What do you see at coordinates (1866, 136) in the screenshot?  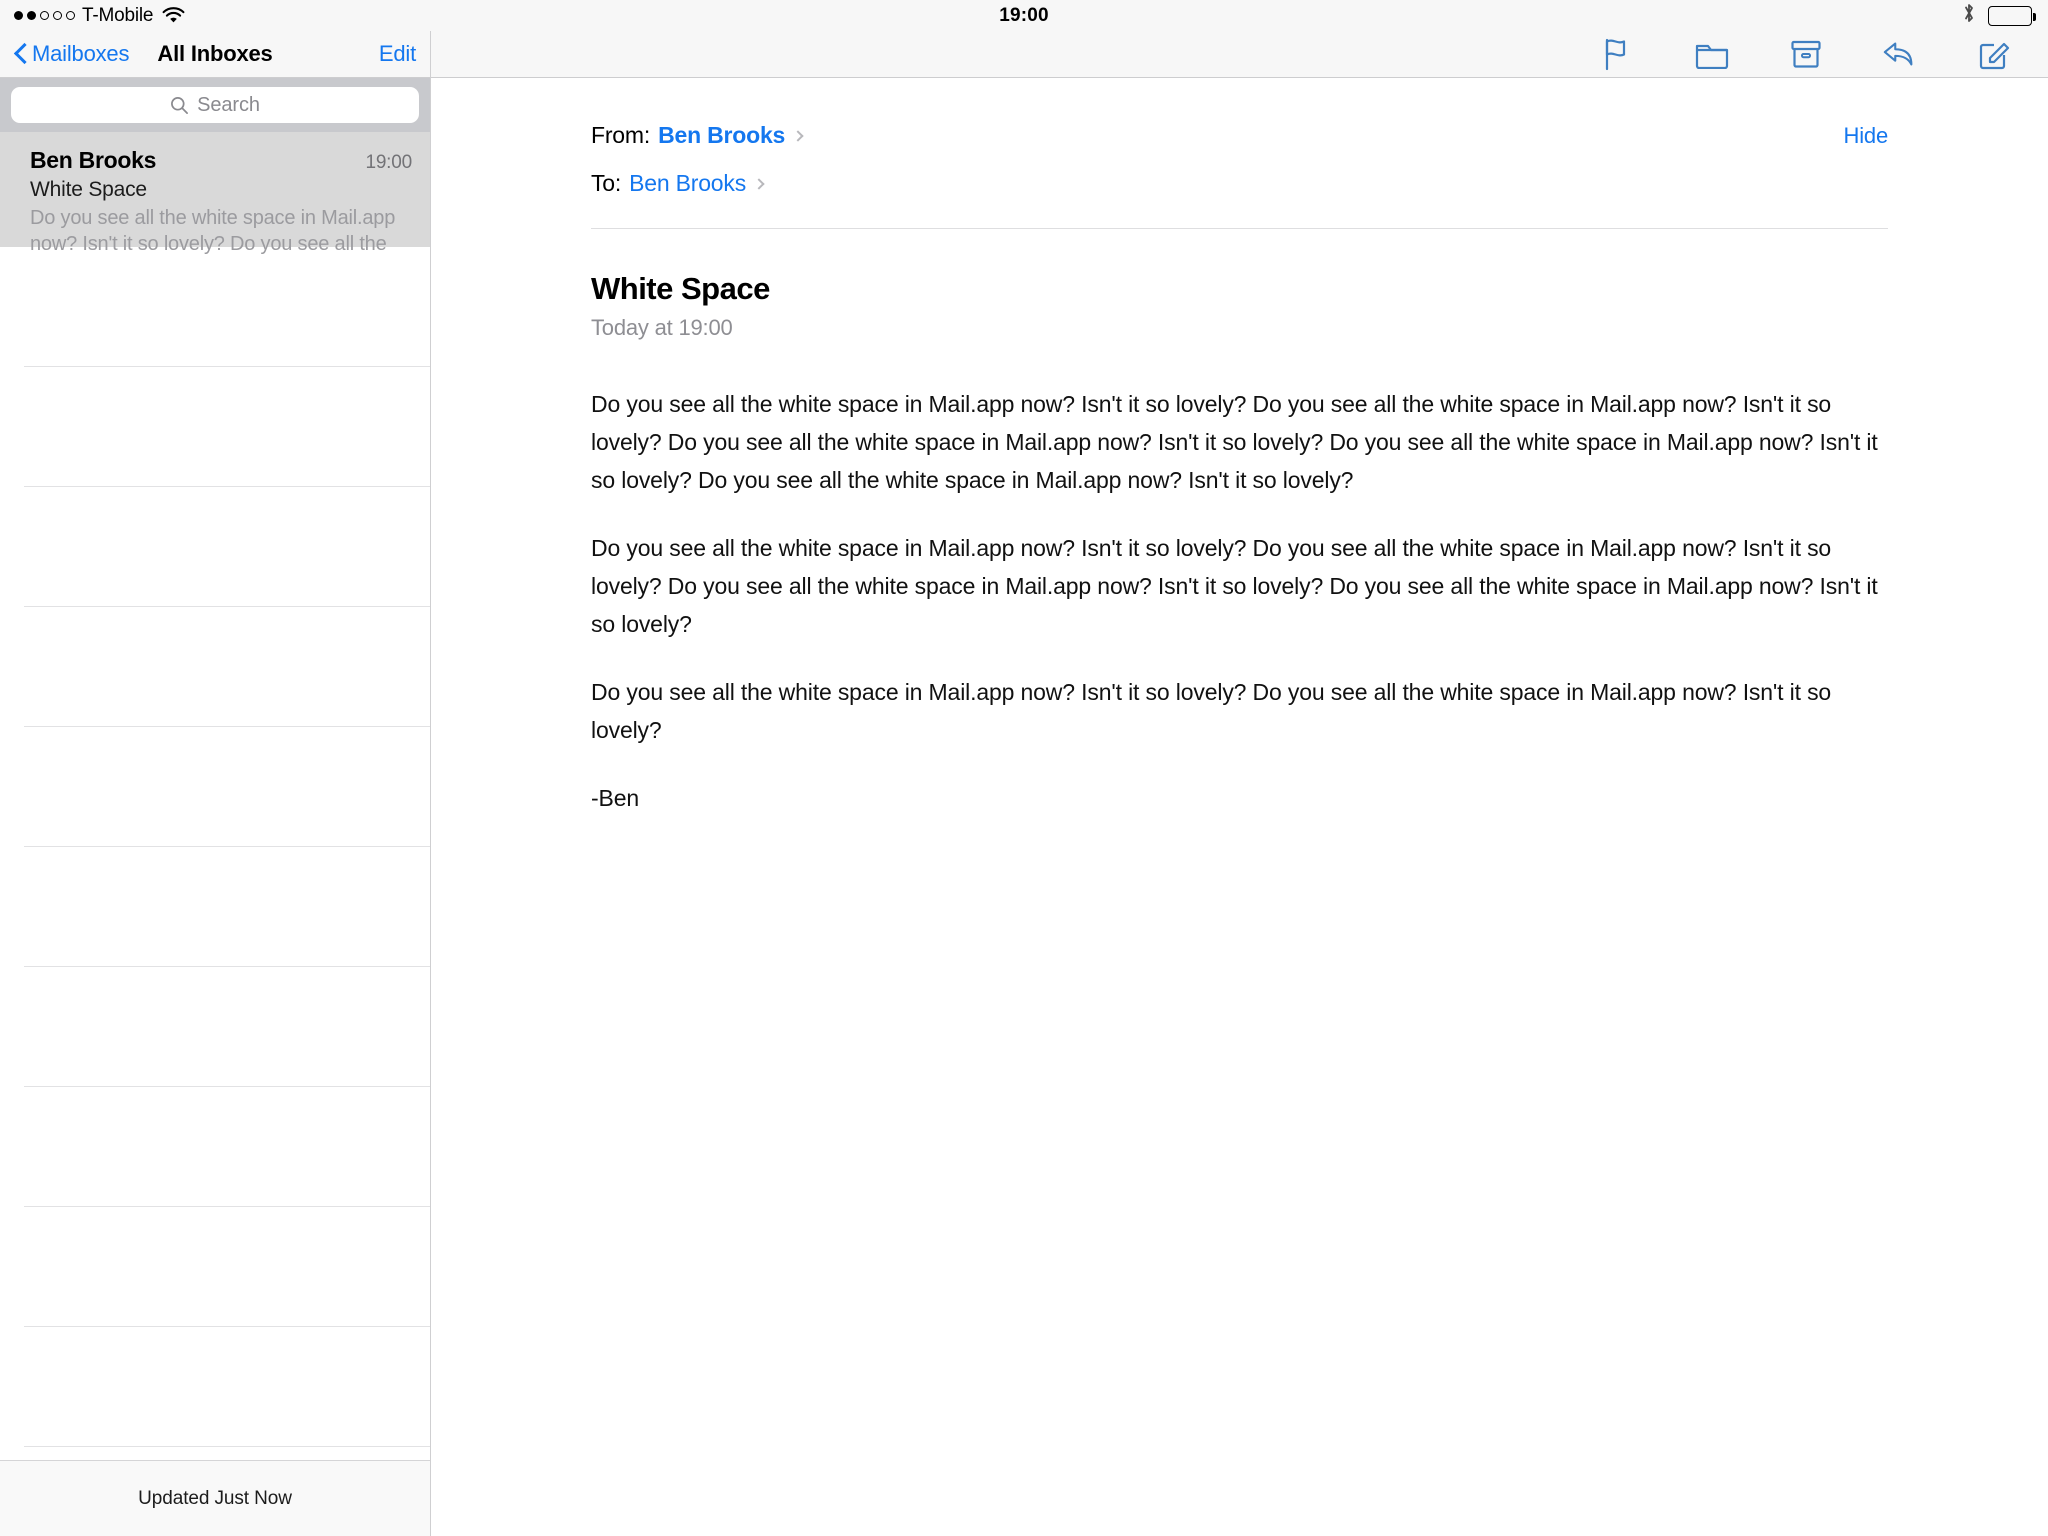 I see `hide-details-button: Hide` at bounding box center [1866, 136].